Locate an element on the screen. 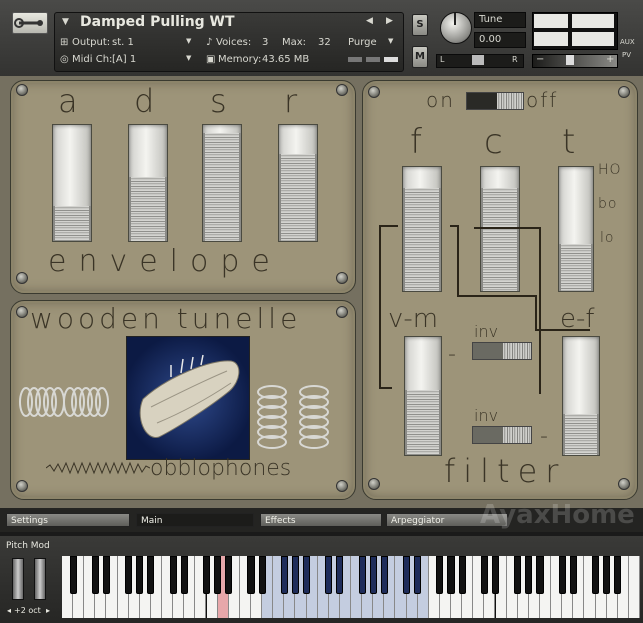 This screenshot has height=623, width=643. output-value: st. 1 is located at coordinates (123, 42).